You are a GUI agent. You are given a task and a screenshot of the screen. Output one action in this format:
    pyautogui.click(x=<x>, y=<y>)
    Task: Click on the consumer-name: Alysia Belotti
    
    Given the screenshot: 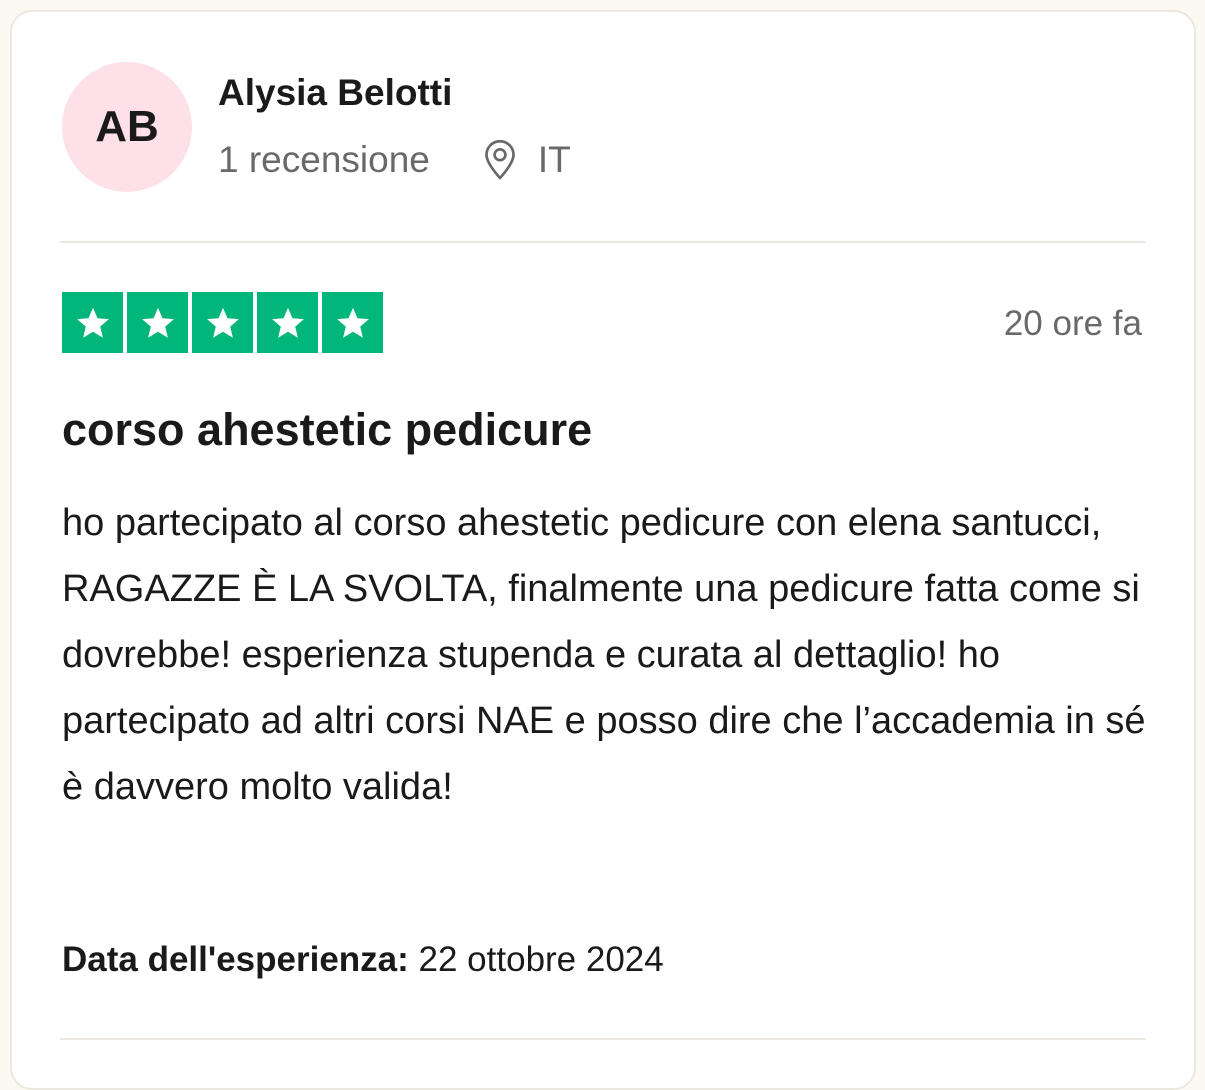 What is the action you would take?
    pyautogui.click(x=335, y=93)
    